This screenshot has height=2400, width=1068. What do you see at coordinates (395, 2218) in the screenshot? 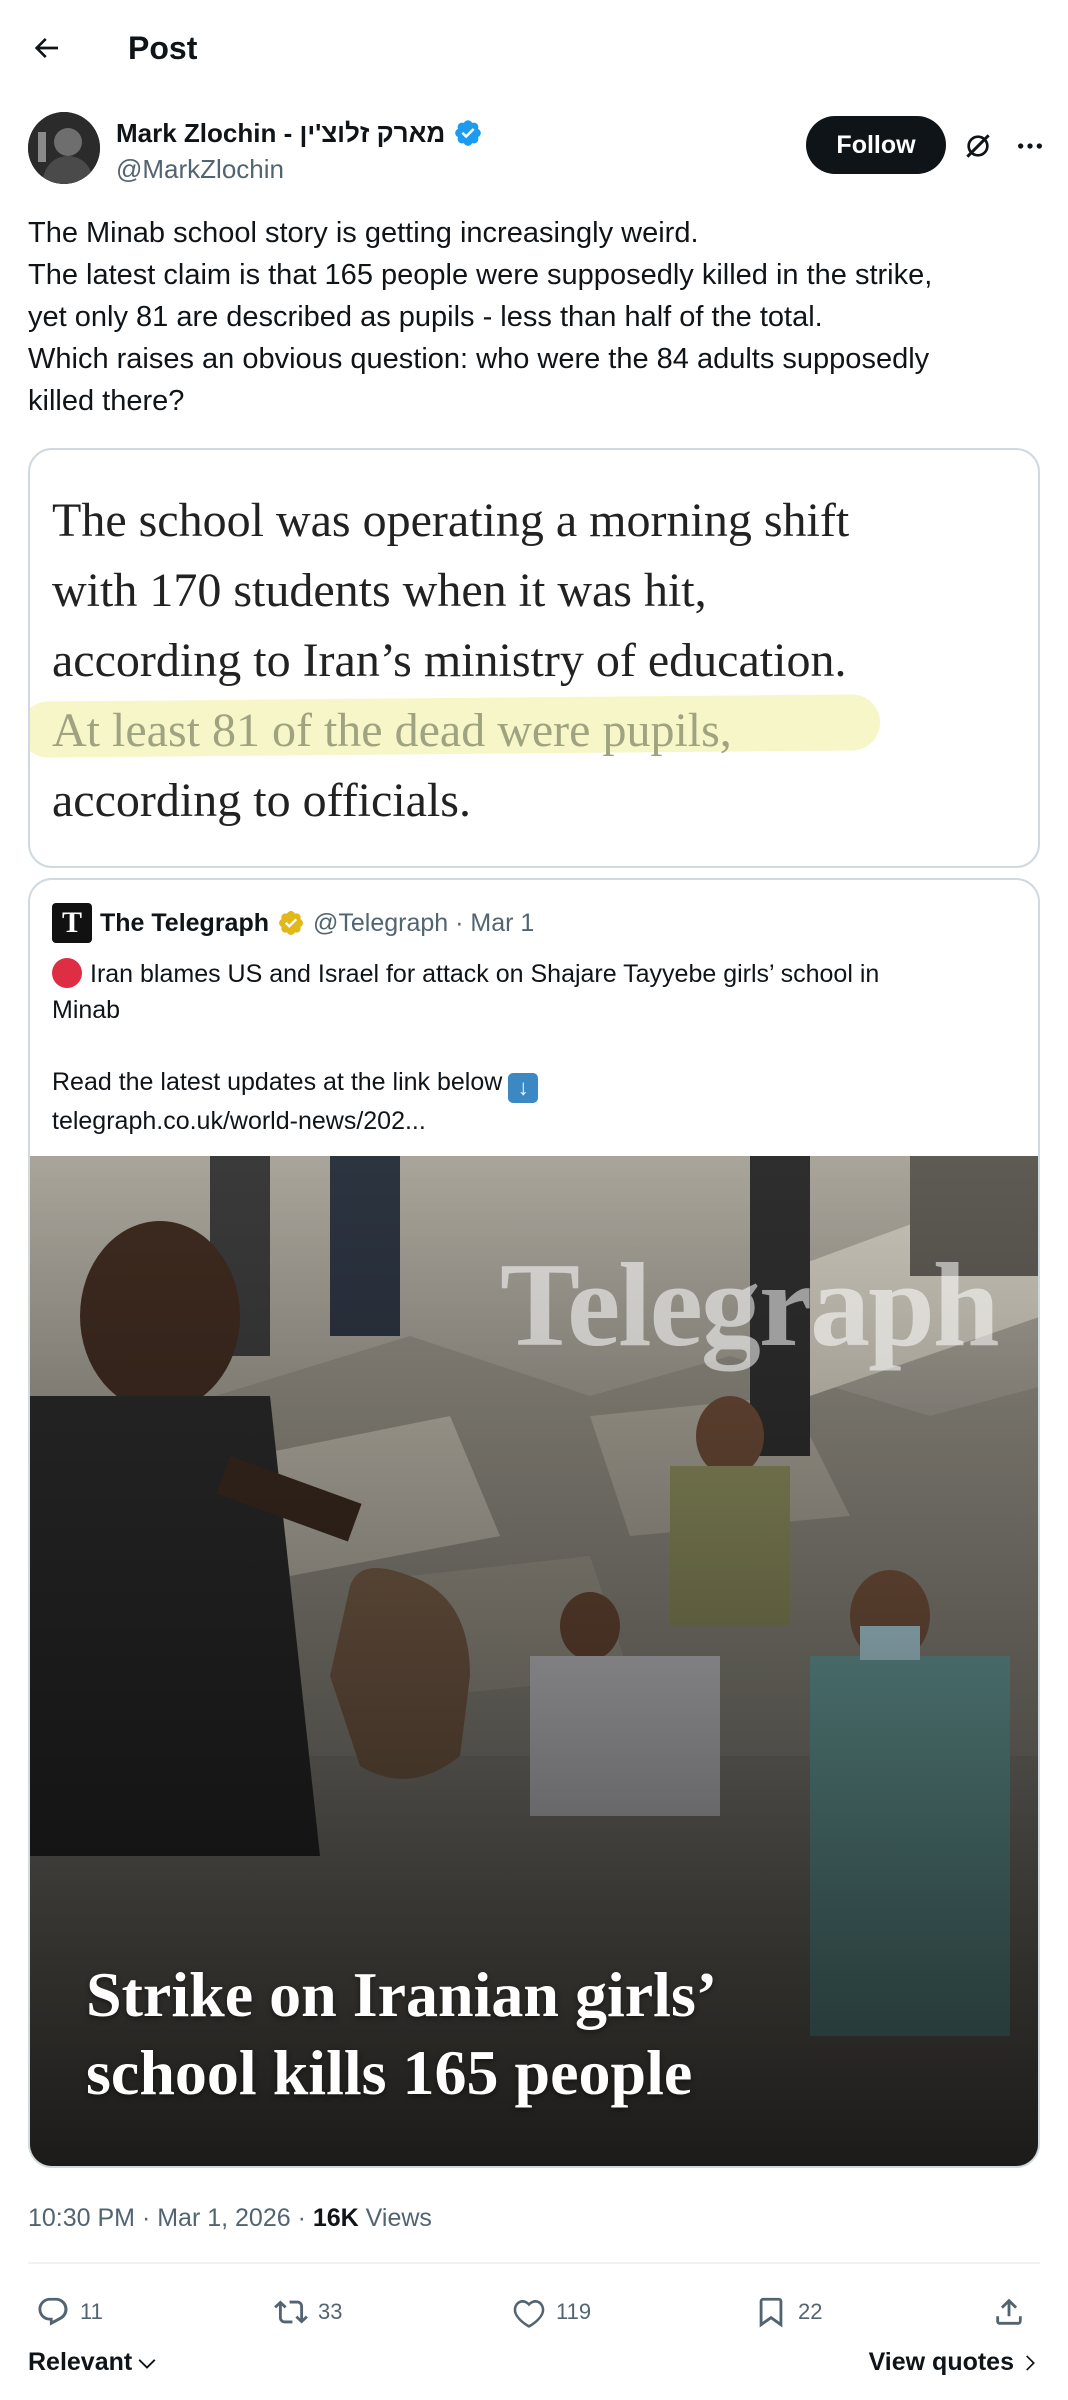
I see `views-label: Views` at bounding box center [395, 2218].